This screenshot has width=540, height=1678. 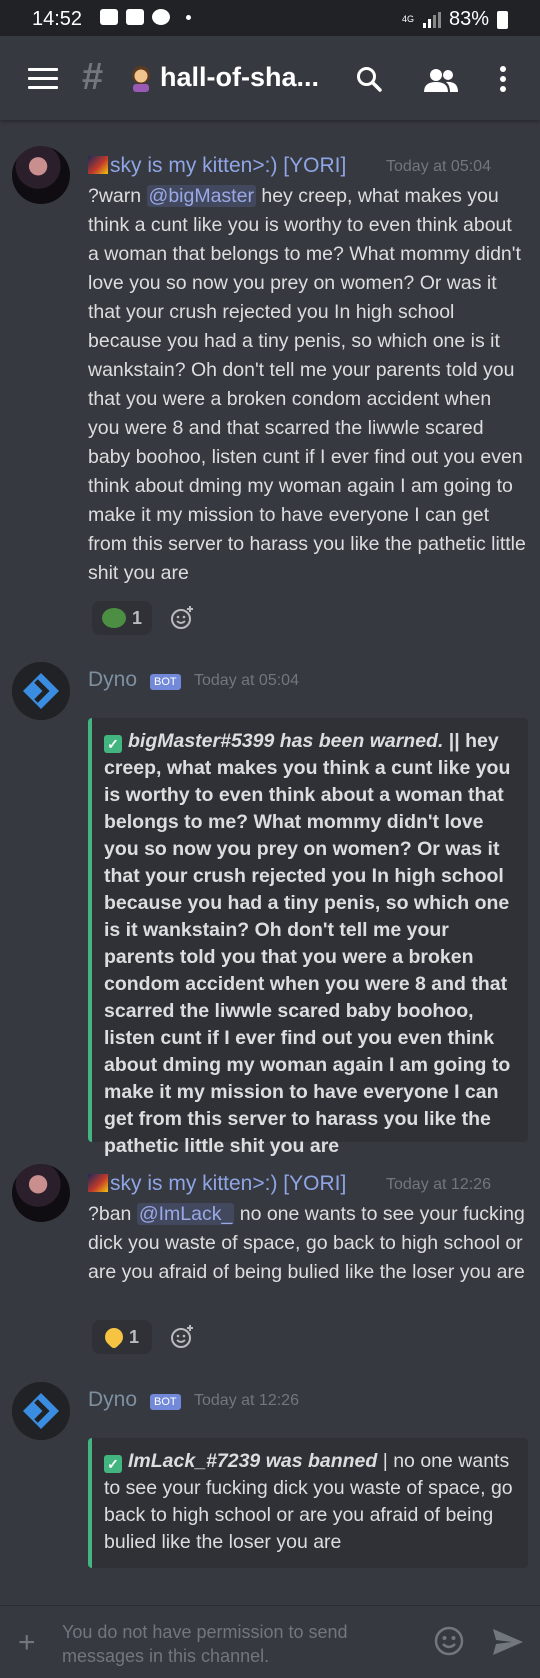 What do you see at coordinates (502, 19) in the screenshot?
I see `battery-icon` at bounding box center [502, 19].